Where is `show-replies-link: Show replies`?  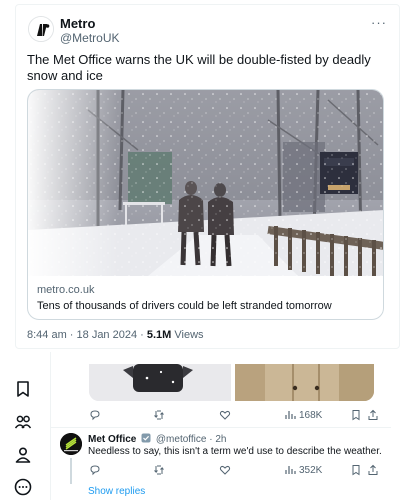 show-replies-link: Show replies is located at coordinates (116, 491).